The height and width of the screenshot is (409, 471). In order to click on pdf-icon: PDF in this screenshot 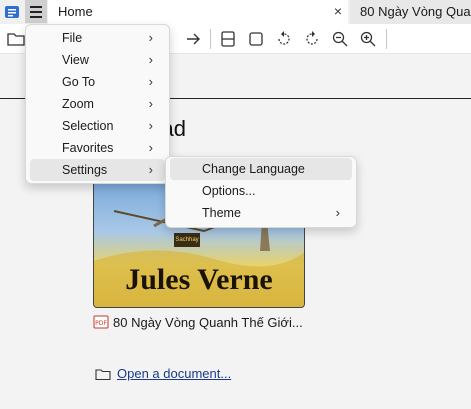, I will do `click(101, 322)`.